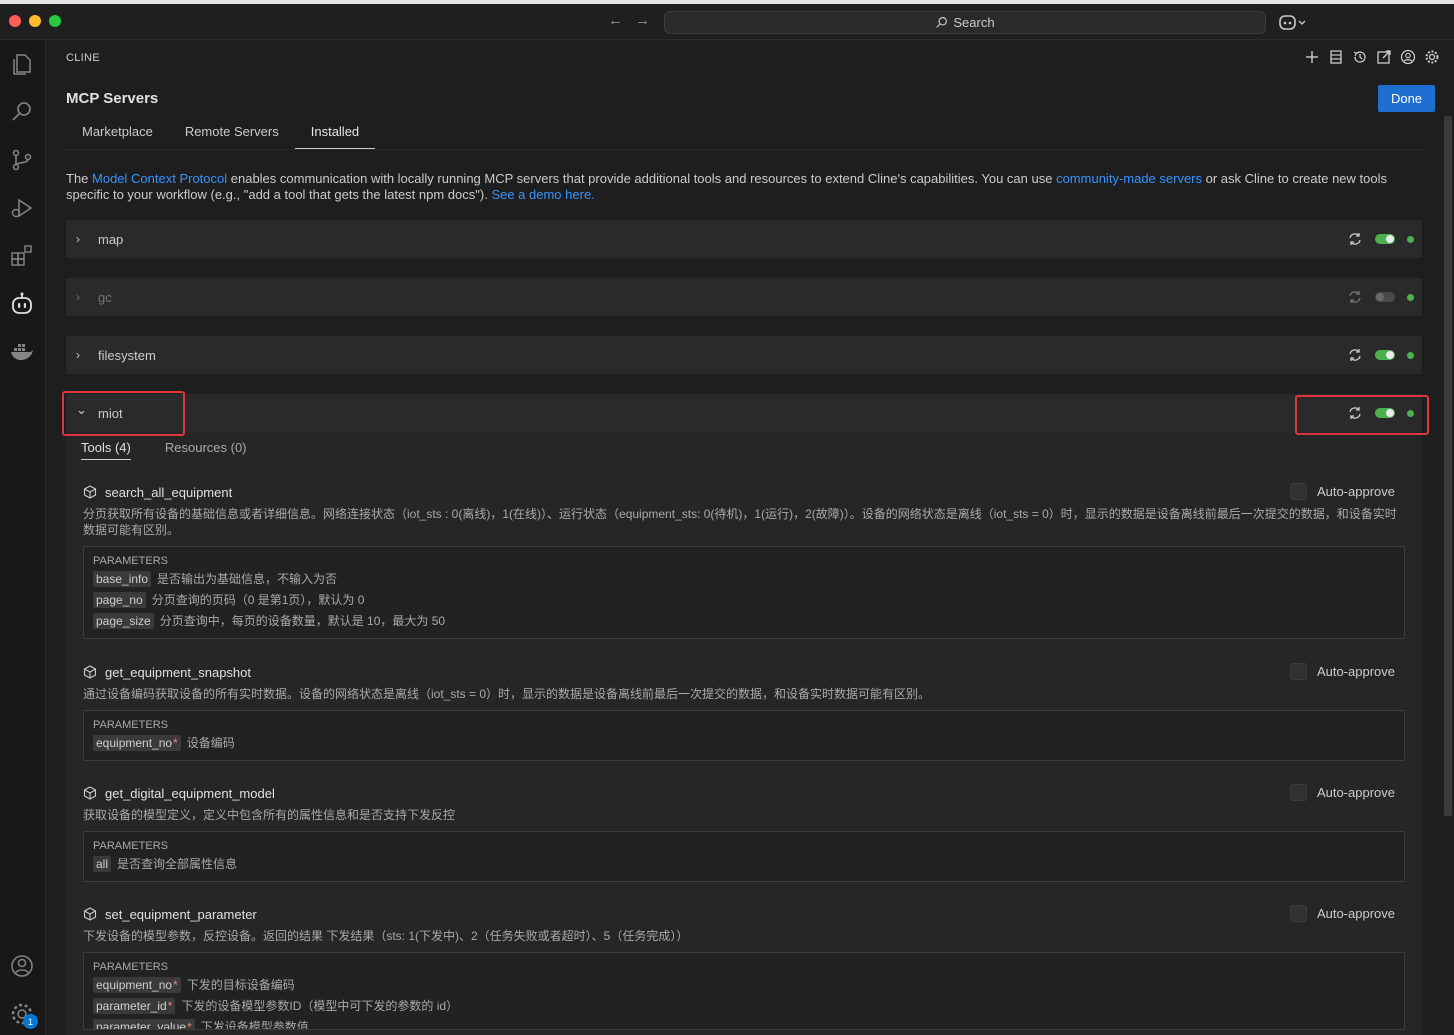  Describe the element at coordinates (1312, 57) in the screenshot. I see `plus-icon` at that location.